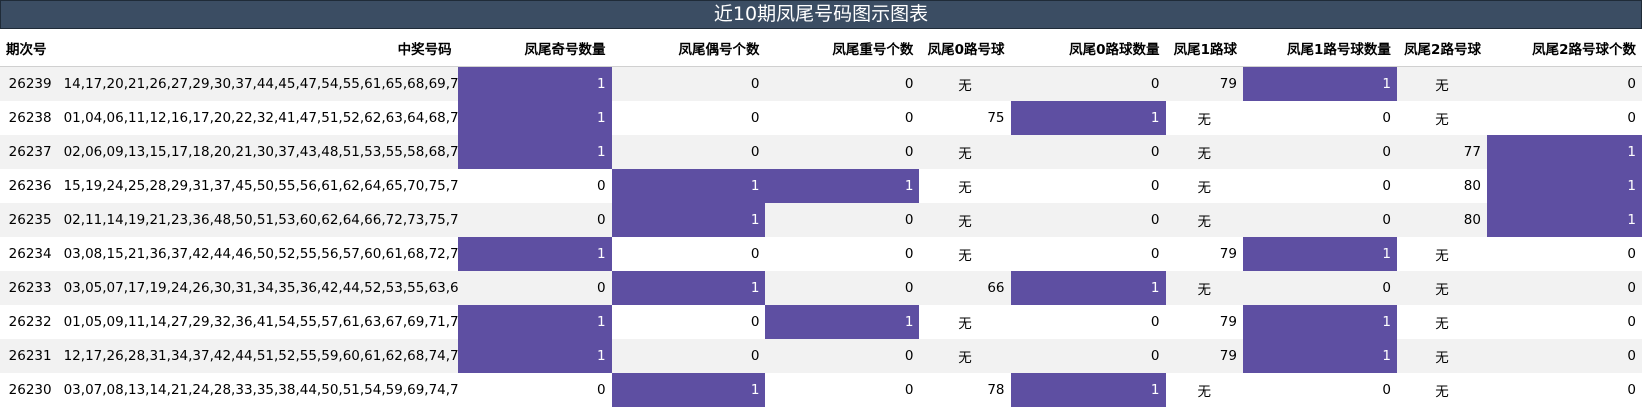  I want to click on period-cell: 26234, so click(29, 254).